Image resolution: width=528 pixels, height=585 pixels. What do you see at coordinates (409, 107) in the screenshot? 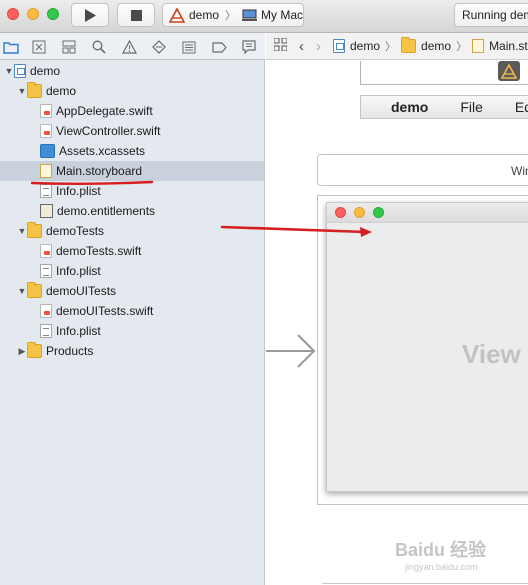
I see `menu-app: demo` at bounding box center [409, 107].